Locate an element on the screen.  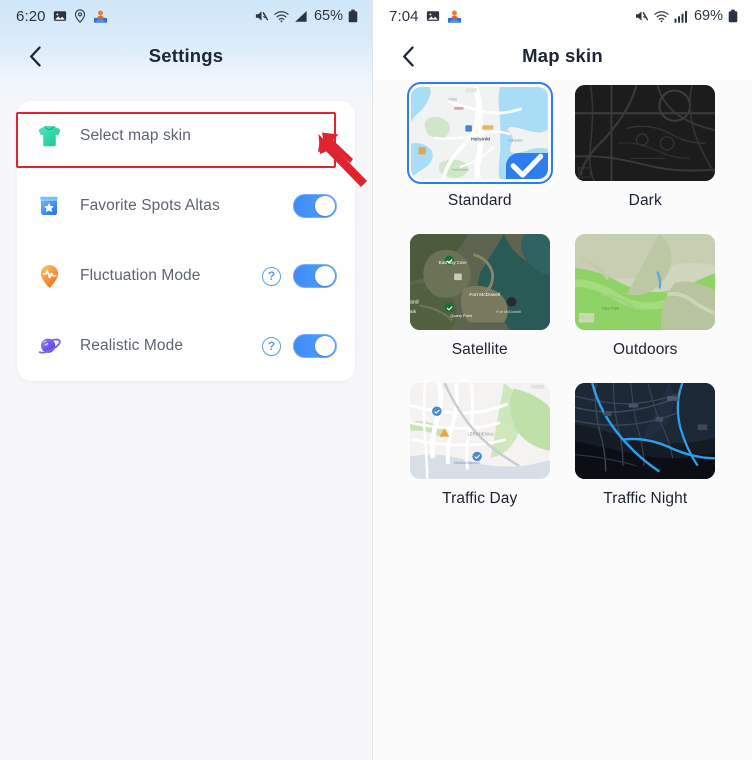
thumbnail-outdoors: Glen Park Ridge Trl is located at coordinates (645, 282).